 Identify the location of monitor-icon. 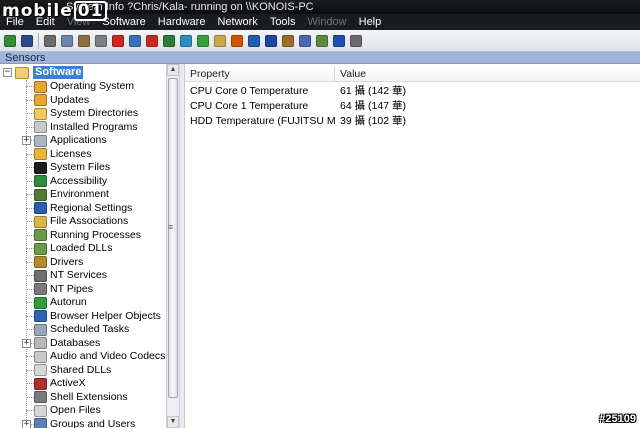
(135, 41).